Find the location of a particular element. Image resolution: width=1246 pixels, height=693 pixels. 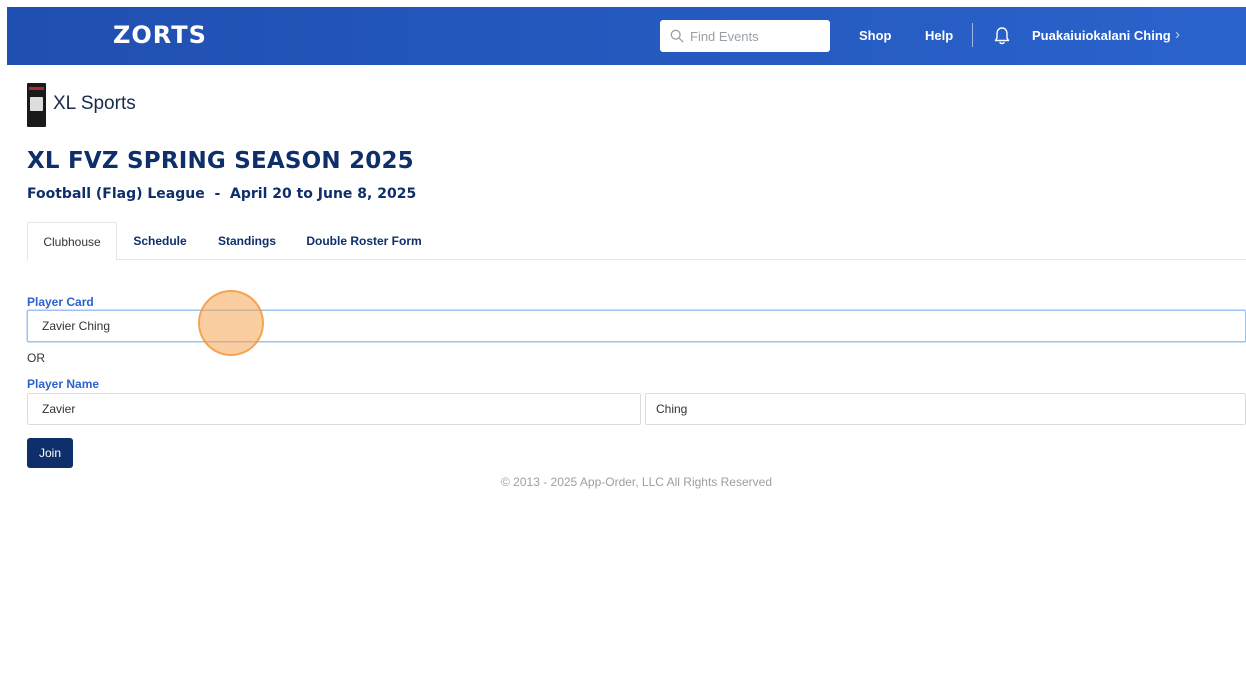

chevron-right-icon: › is located at coordinates (1177, 35).